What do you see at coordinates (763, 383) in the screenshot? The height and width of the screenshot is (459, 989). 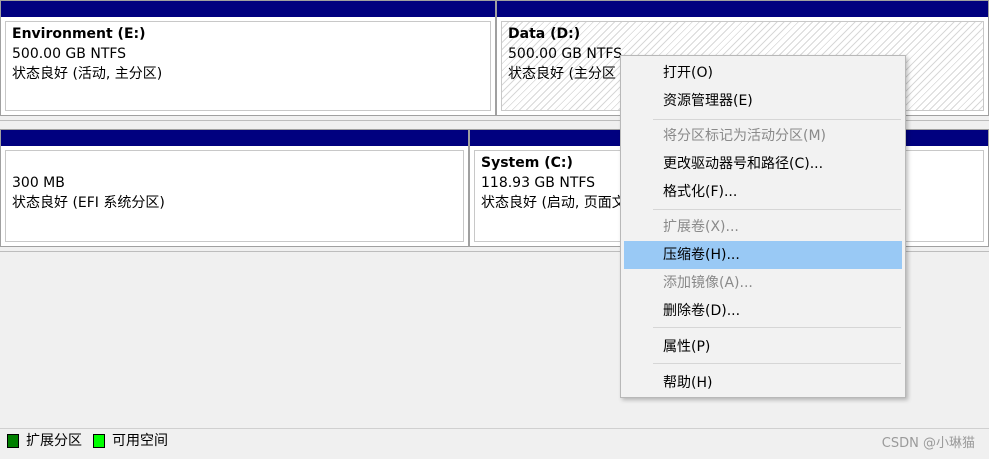 I see `menu-item-help: 帮助(H)` at bounding box center [763, 383].